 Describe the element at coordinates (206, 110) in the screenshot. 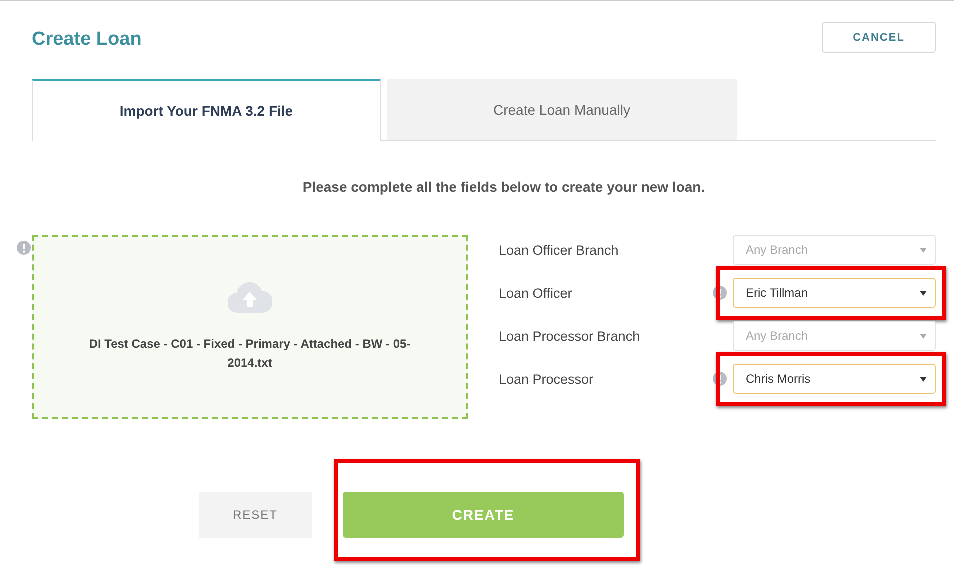

I see `tab: Import Your FNMA 3.2 File` at that location.